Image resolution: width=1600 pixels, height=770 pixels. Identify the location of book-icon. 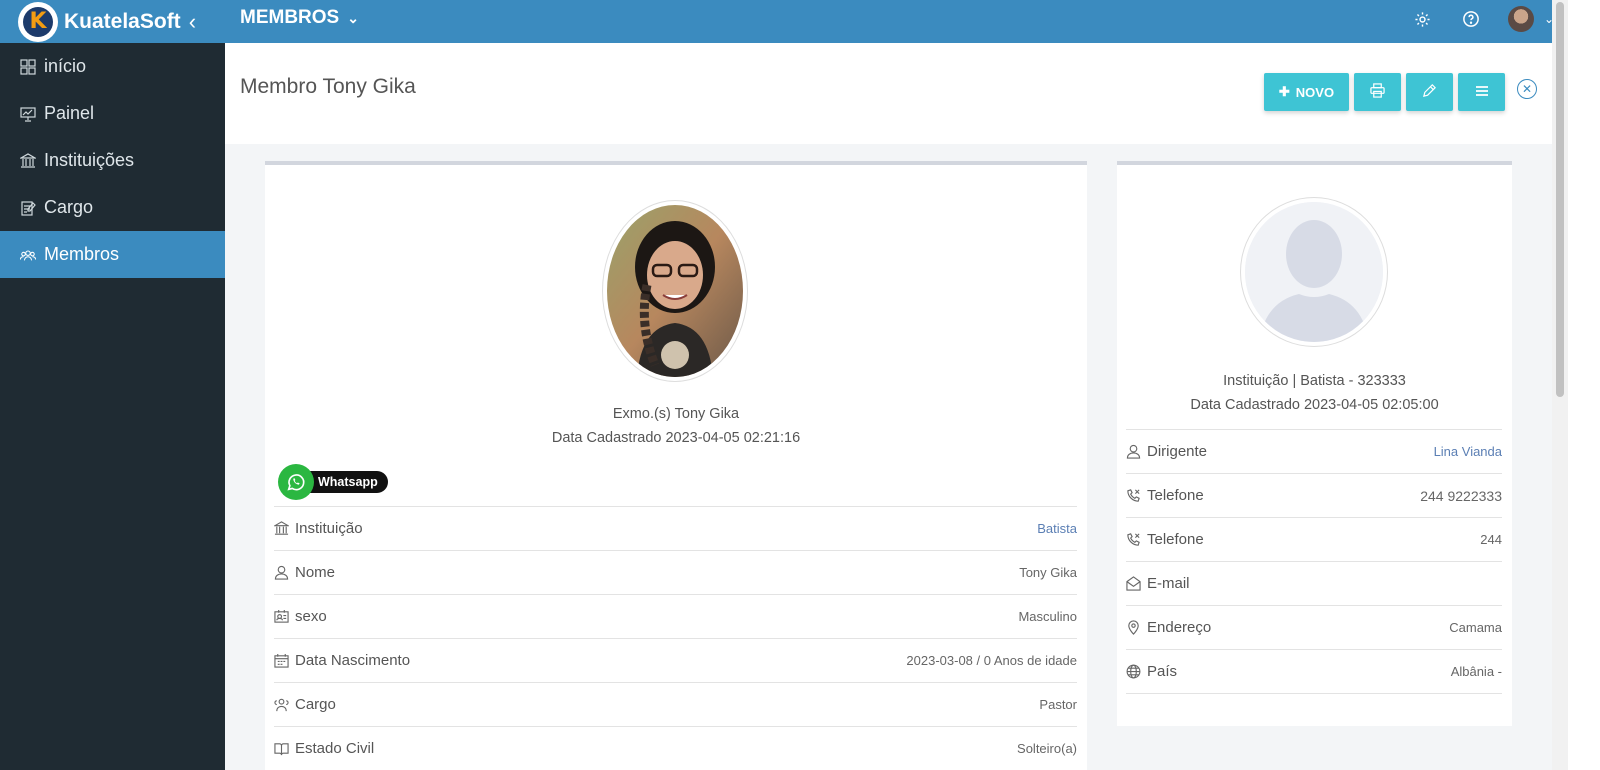
(281, 748).